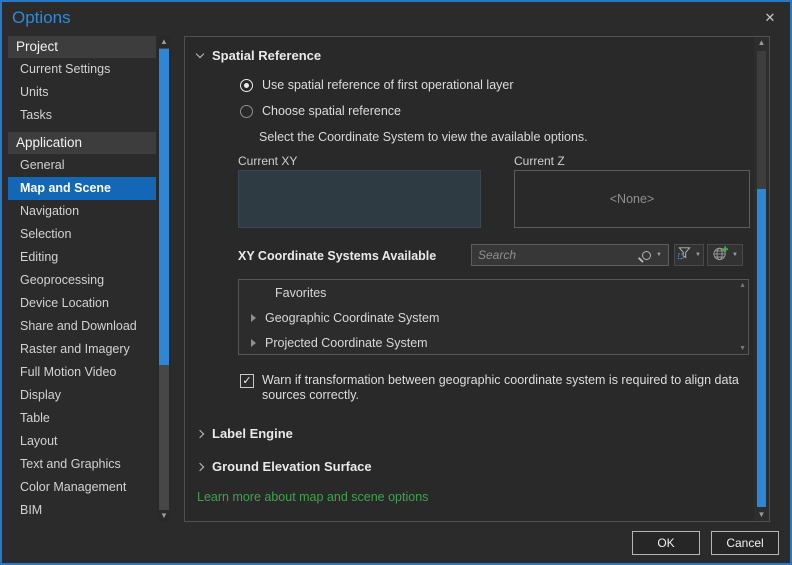  What do you see at coordinates (82, 115) in the screenshot?
I see `sidebar-item-tasks: Tasks` at bounding box center [82, 115].